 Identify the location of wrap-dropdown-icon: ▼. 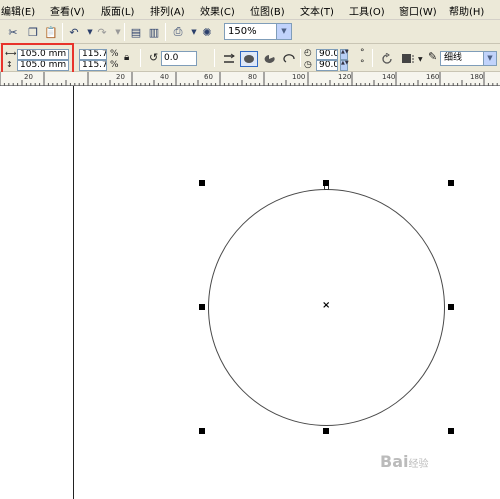
(420, 60).